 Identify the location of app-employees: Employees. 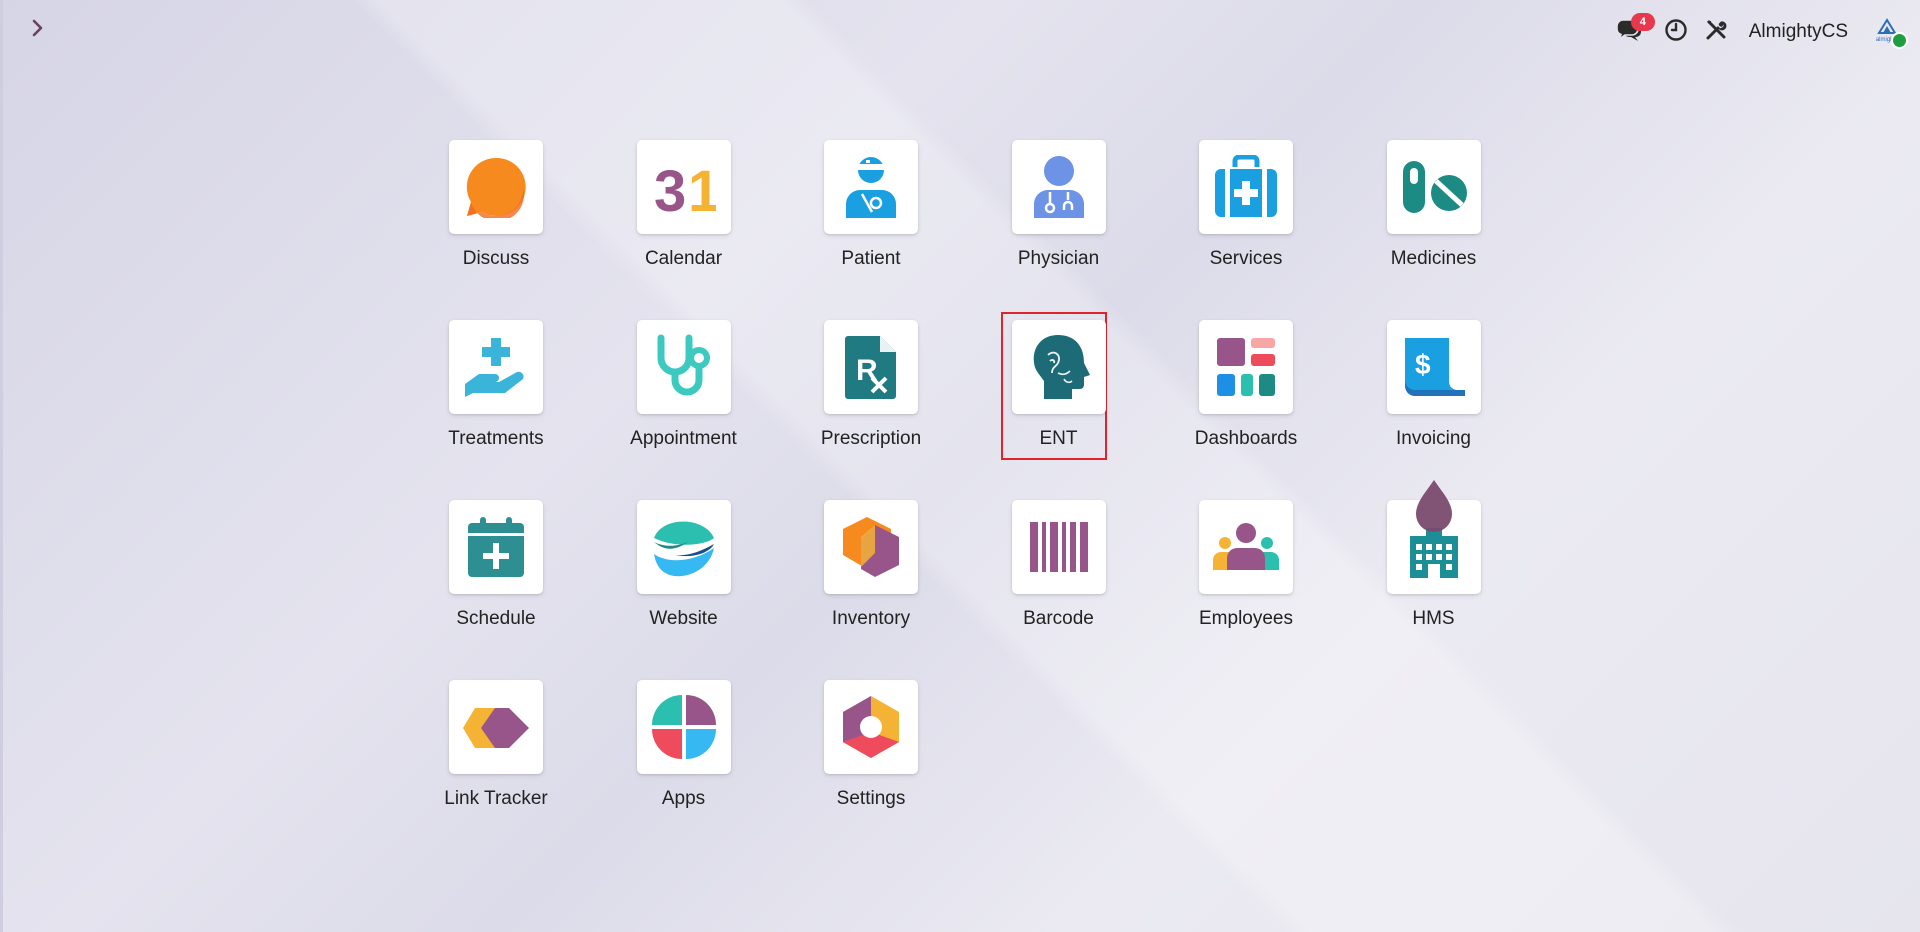
(1246, 590).